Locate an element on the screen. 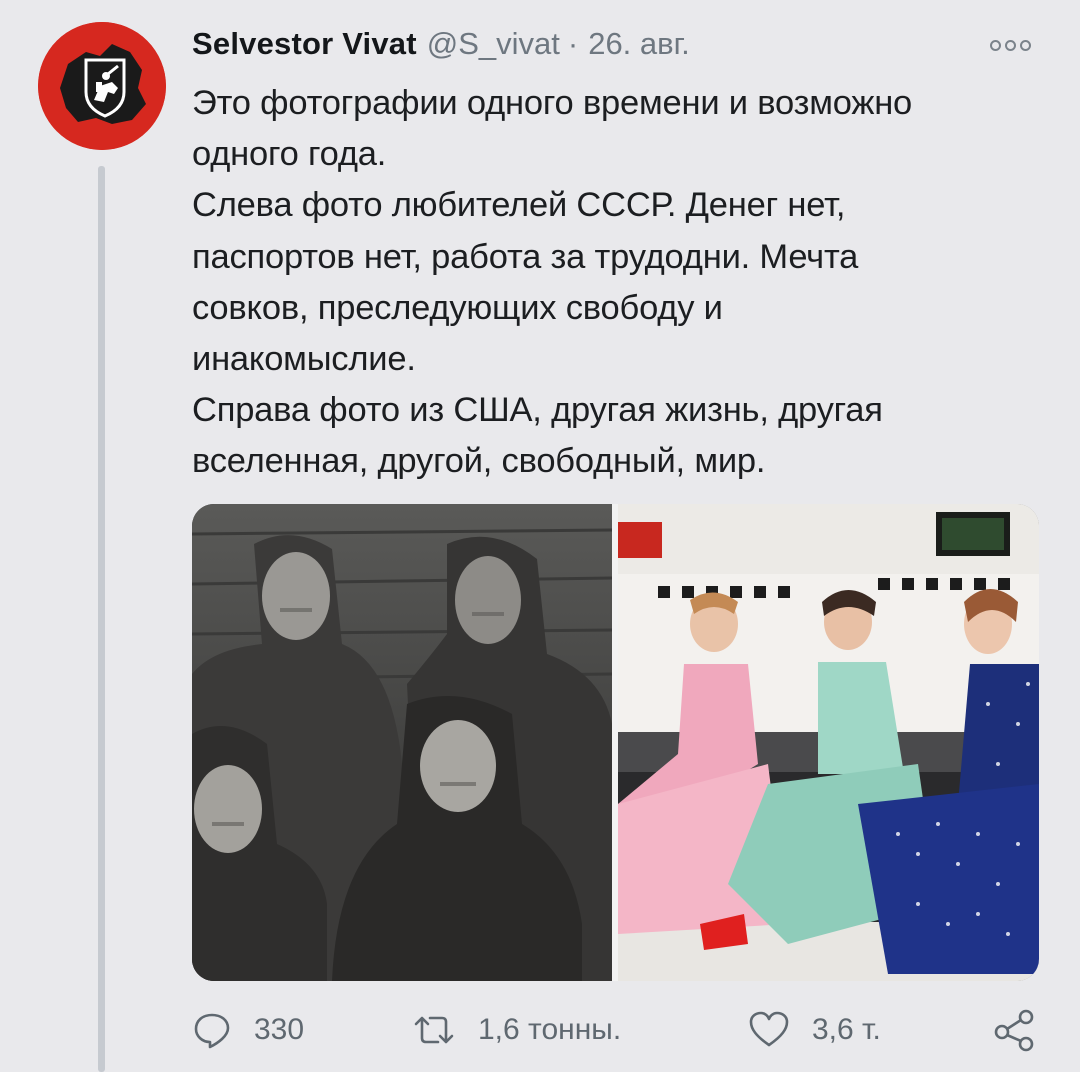 This screenshot has height=1072, width=1080. author-display-name: Selvestor Vivat is located at coordinates (304, 44).